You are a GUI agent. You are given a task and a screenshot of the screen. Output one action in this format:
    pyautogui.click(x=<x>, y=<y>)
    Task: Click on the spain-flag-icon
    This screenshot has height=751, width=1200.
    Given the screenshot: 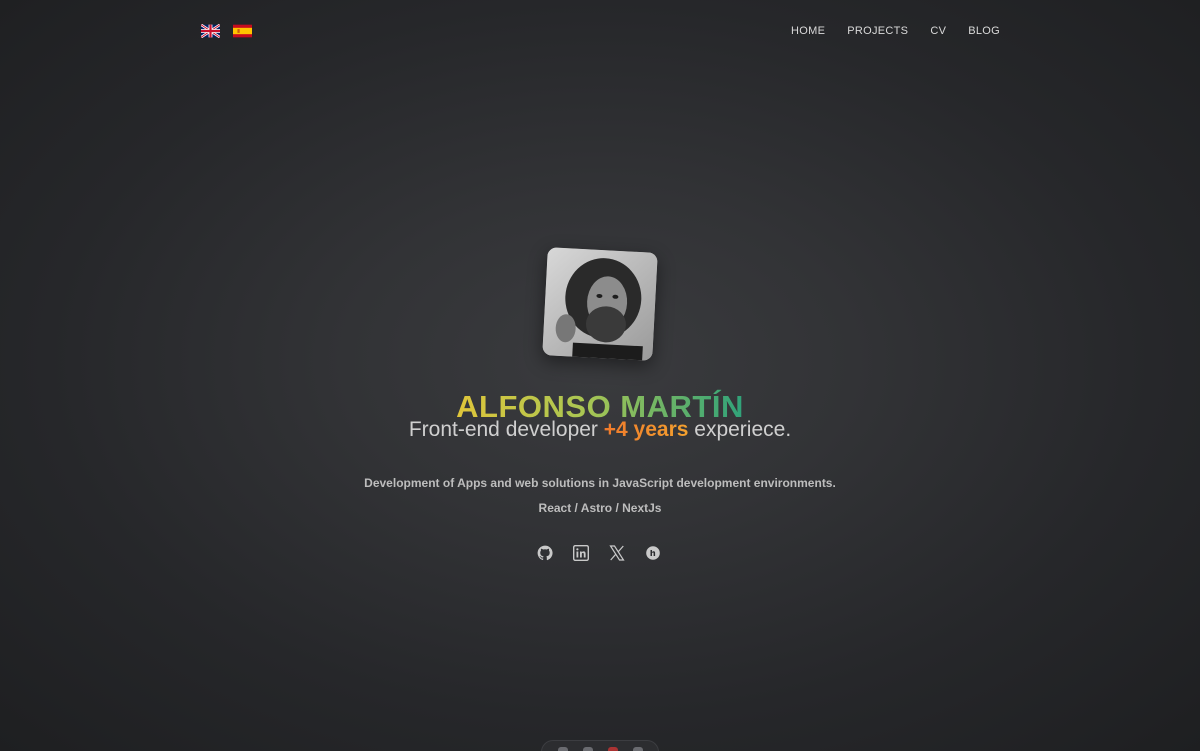 What is the action you would take?
    pyautogui.click(x=242, y=31)
    